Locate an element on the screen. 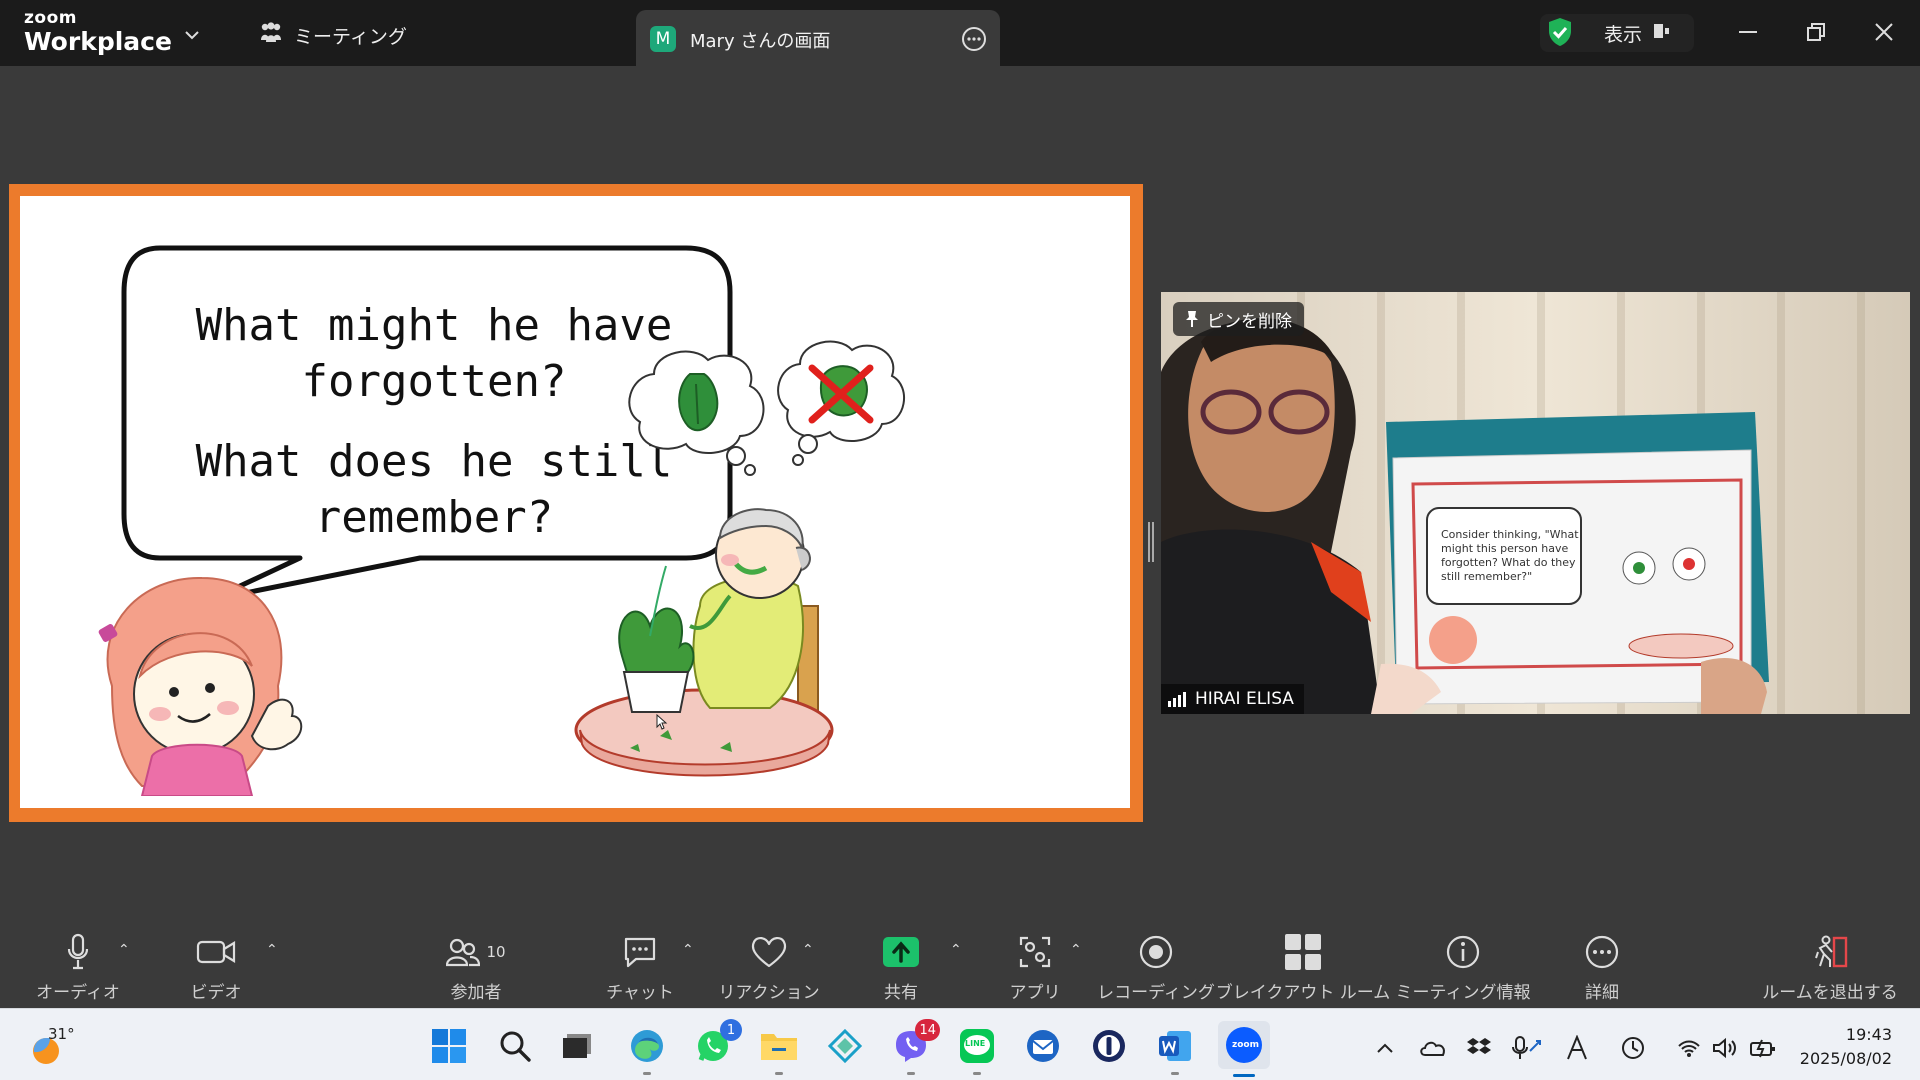  participants-icon is located at coordinates (463, 952).